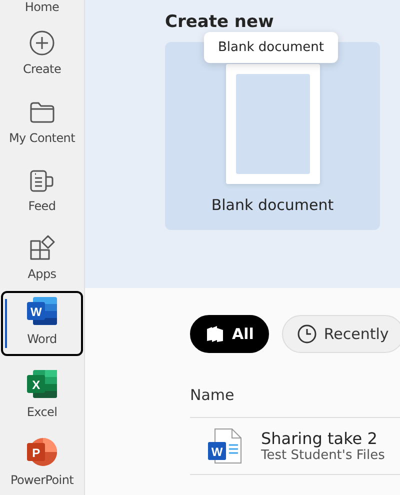 This screenshot has height=495, width=400. Describe the element at coordinates (220, 22) in the screenshot. I see `section-title: Create new` at that location.